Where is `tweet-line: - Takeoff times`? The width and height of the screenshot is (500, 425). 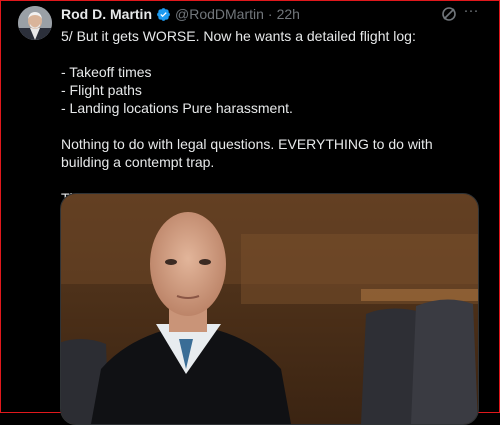 tweet-line: - Takeoff times is located at coordinates (106, 72).